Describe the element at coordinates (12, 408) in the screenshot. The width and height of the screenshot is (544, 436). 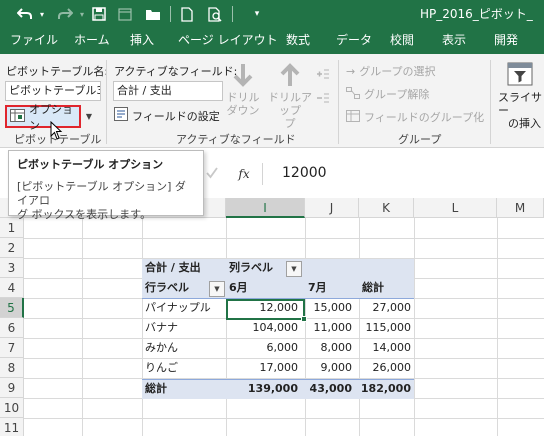
I see `row-header-10: 10` at that location.